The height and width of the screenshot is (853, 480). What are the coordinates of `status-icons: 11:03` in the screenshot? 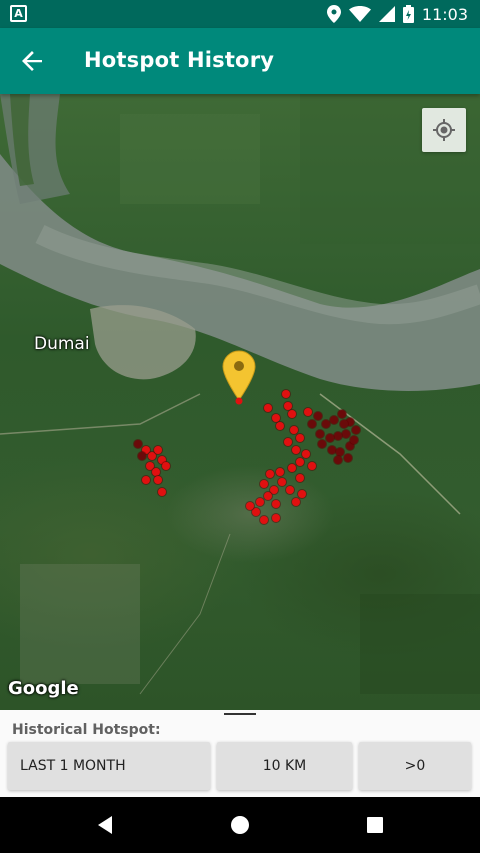 It's located at (397, 14).